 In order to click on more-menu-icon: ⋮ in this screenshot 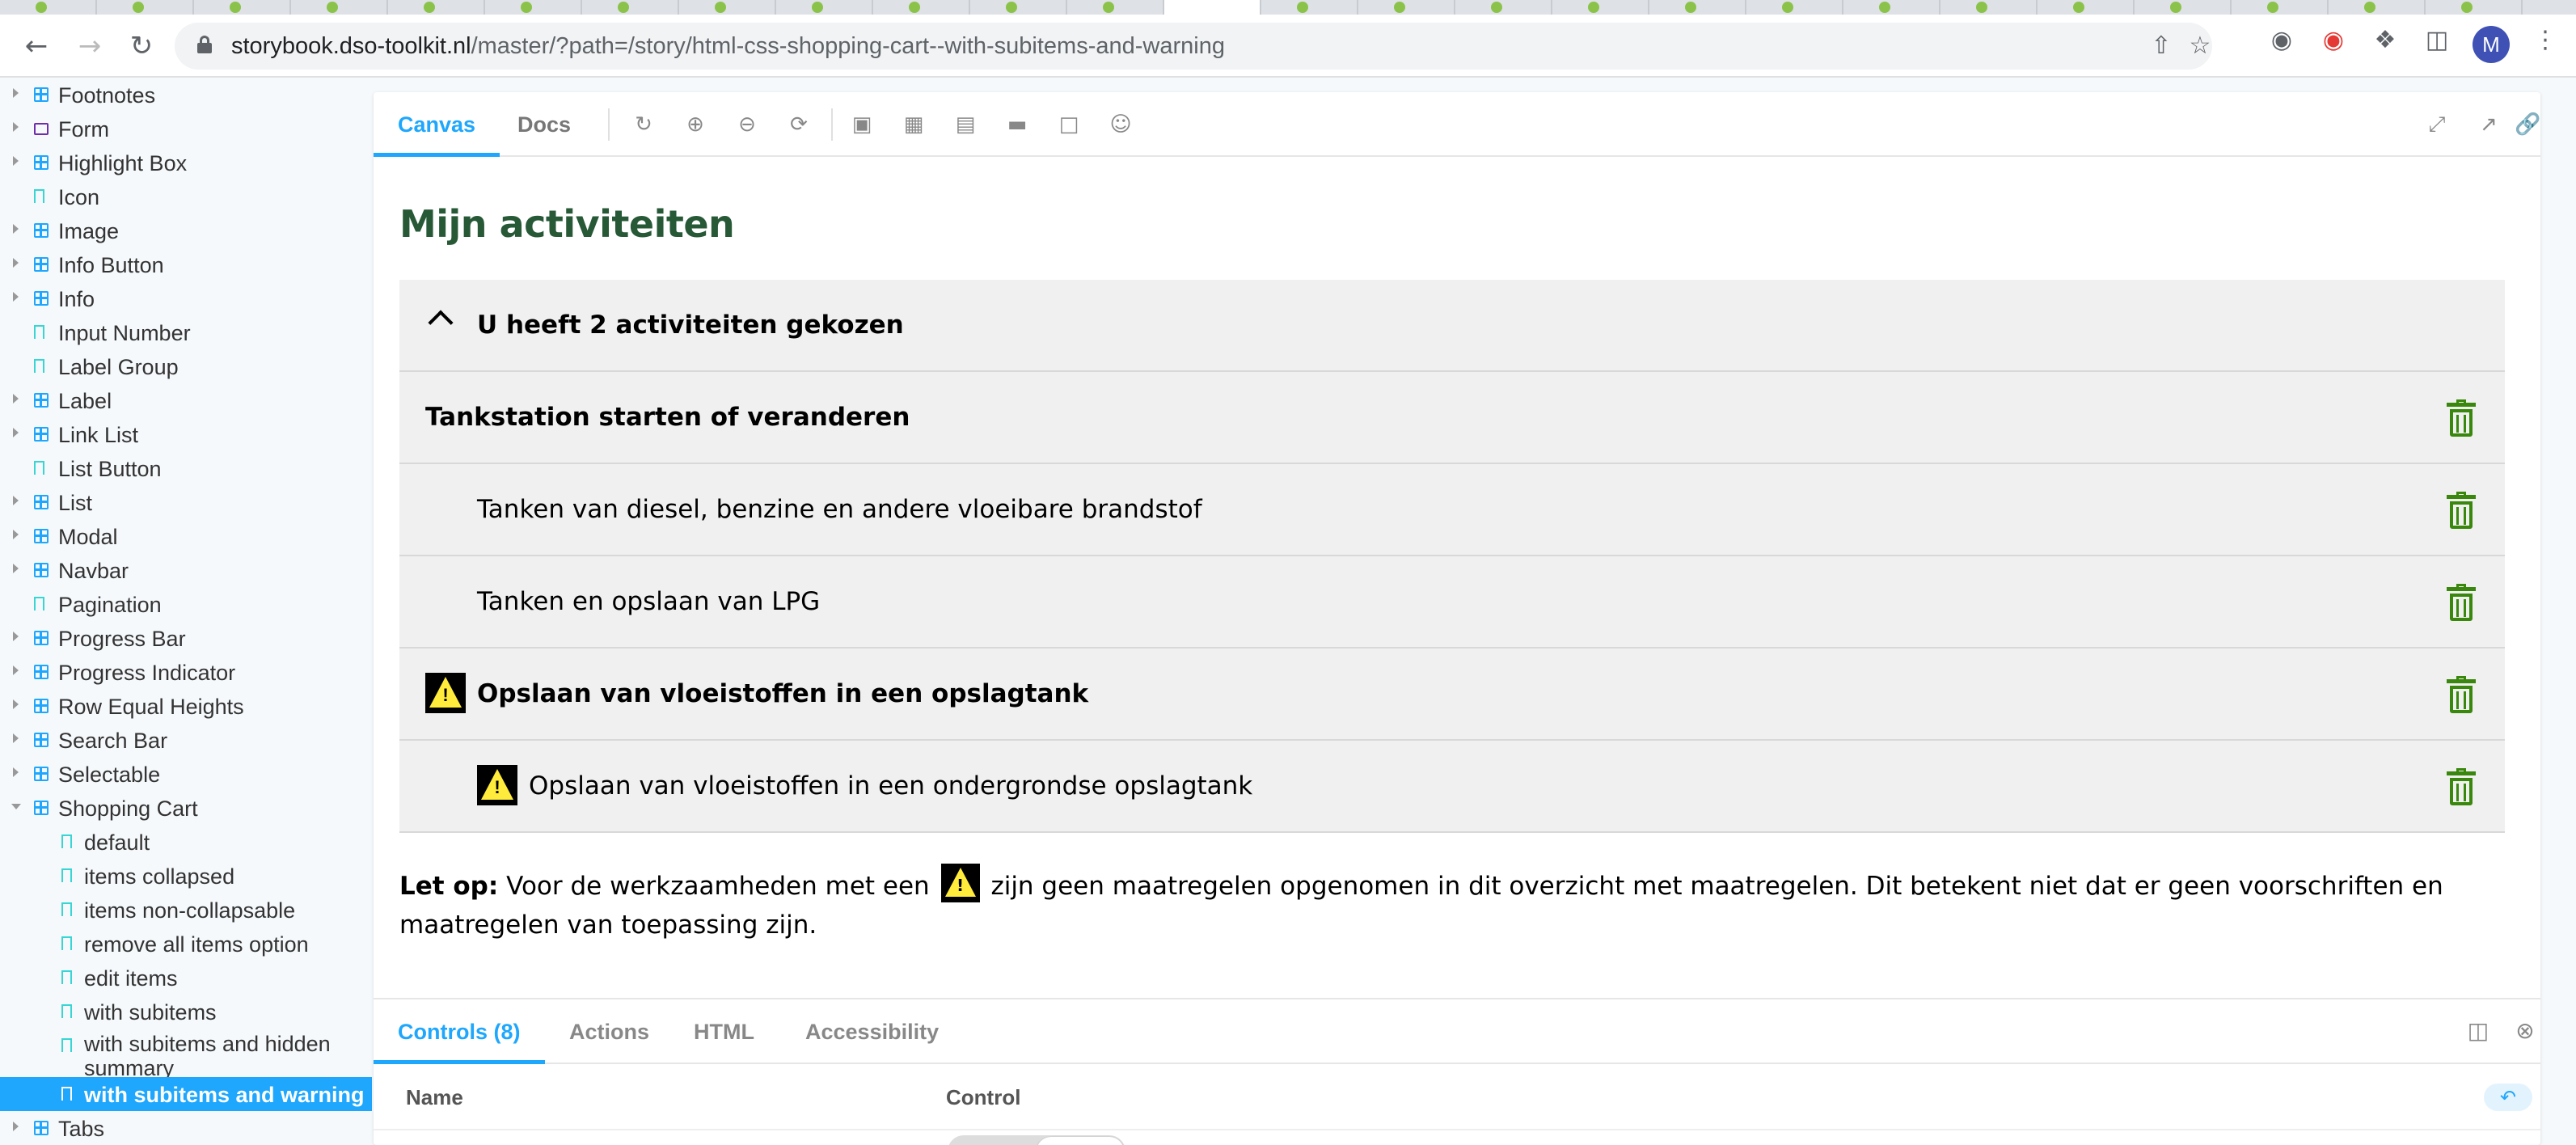, I will do `click(2545, 40)`.